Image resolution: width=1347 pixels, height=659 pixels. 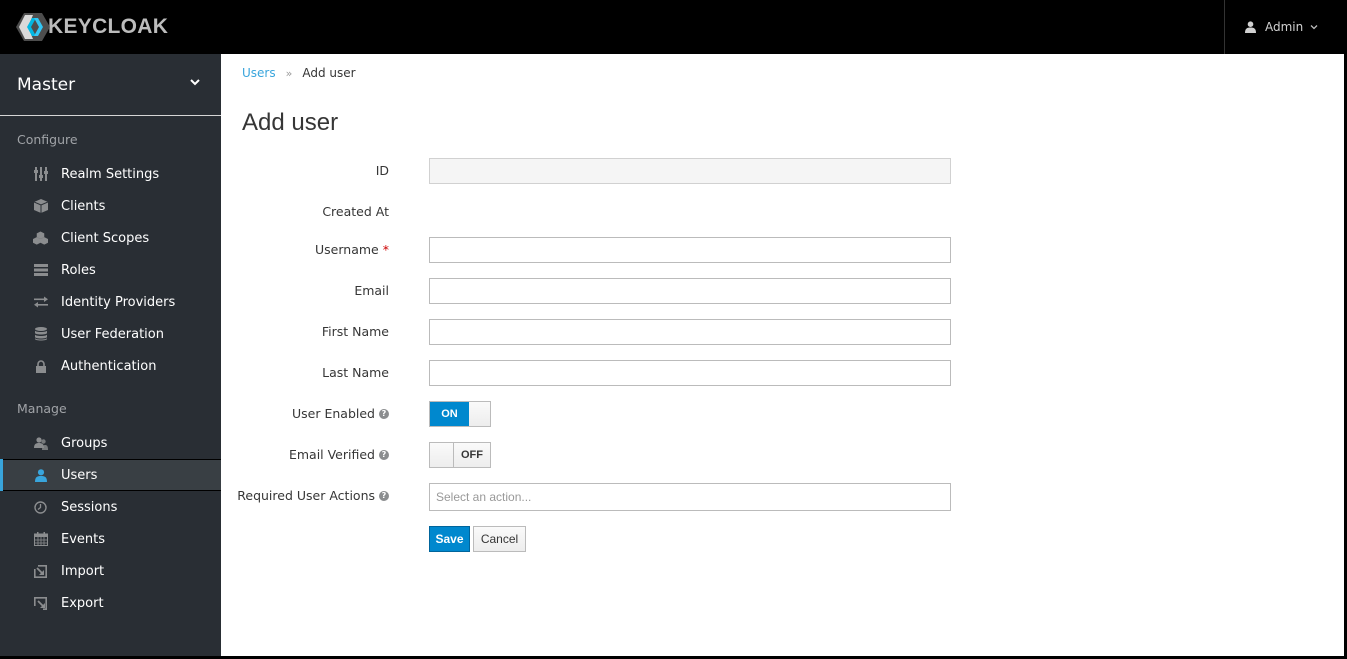 What do you see at coordinates (471, 455) in the screenshot?
I see `toggle-off-label: OFF` at bounding box center [471, 455].